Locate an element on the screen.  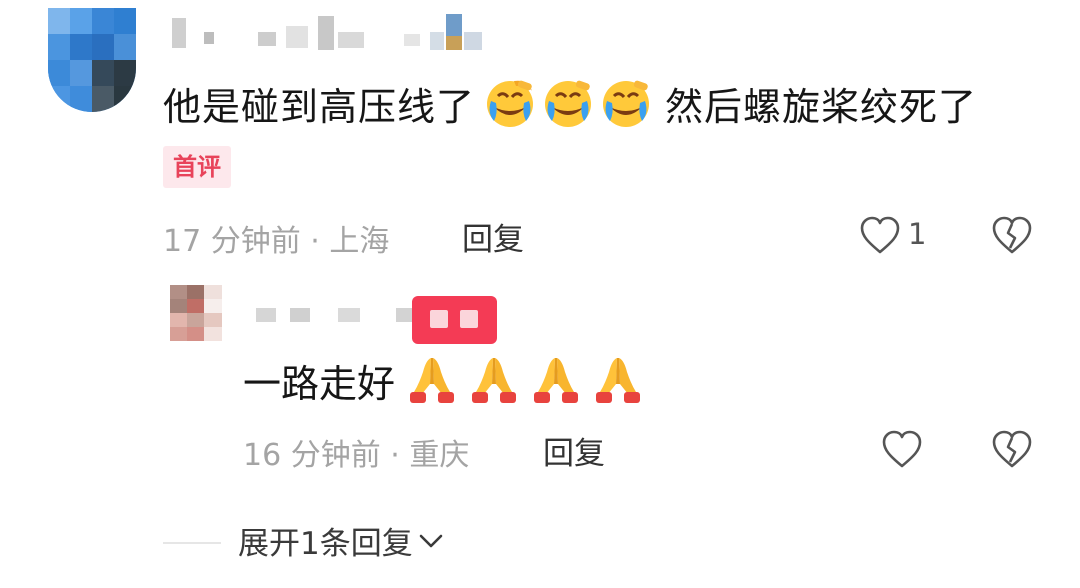
reply-meta: 16 分钟前 · 重庆 is located at coordinates (356, 455).